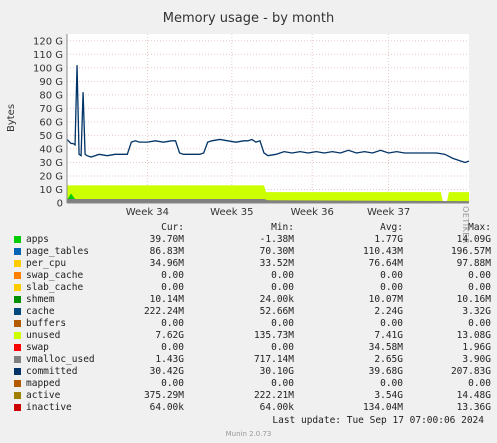 The height and width of the screenshot is (443, 497). What do you see at coordinates (55, 287) in the screenshot?
I see `legend-name: slab_cache` at bounding box center [55, 287].